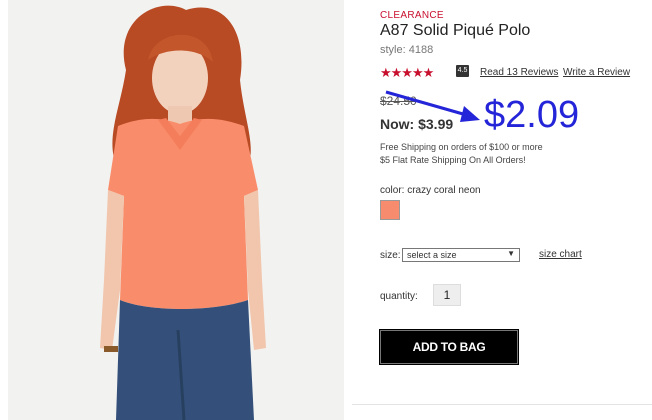 This screenshot has width=652, height=420. I want to click on product-title: A87 Solid Piqué Polo, so click(455, 30).